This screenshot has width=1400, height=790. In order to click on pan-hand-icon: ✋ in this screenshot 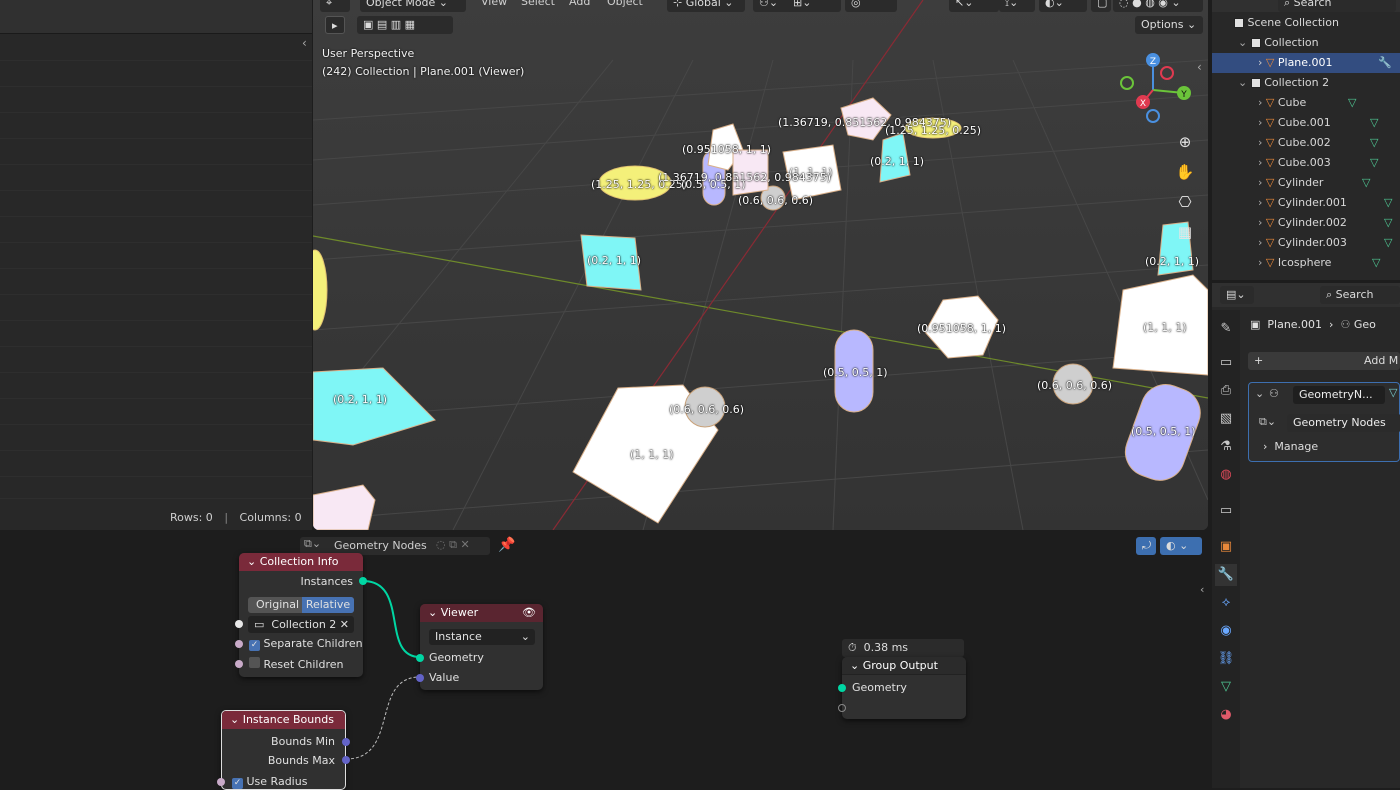, I will do `click(1185, 172)`.